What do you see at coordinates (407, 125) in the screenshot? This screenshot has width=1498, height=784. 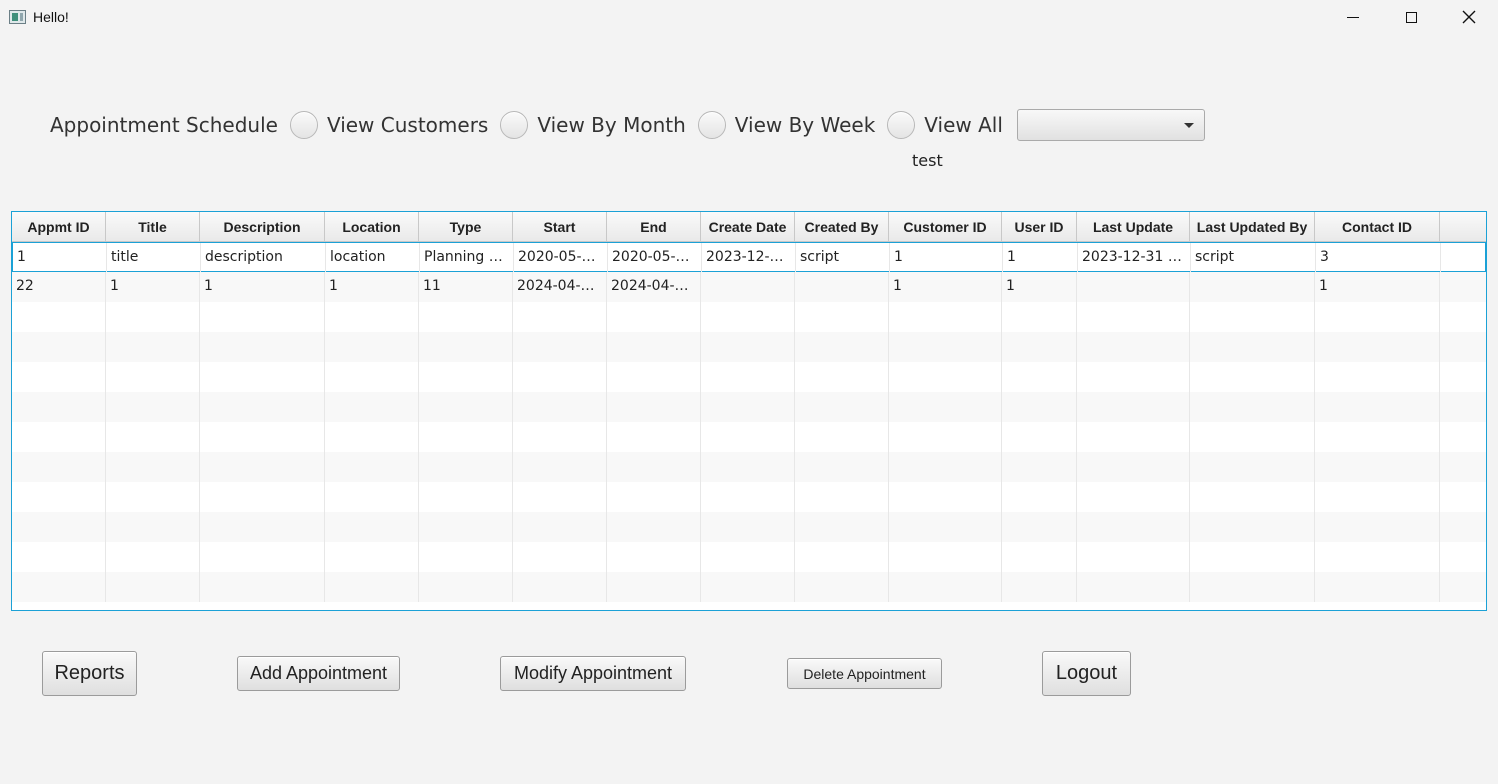 I see `view-customers-label: View Customers` at bounding box center [407, 125].